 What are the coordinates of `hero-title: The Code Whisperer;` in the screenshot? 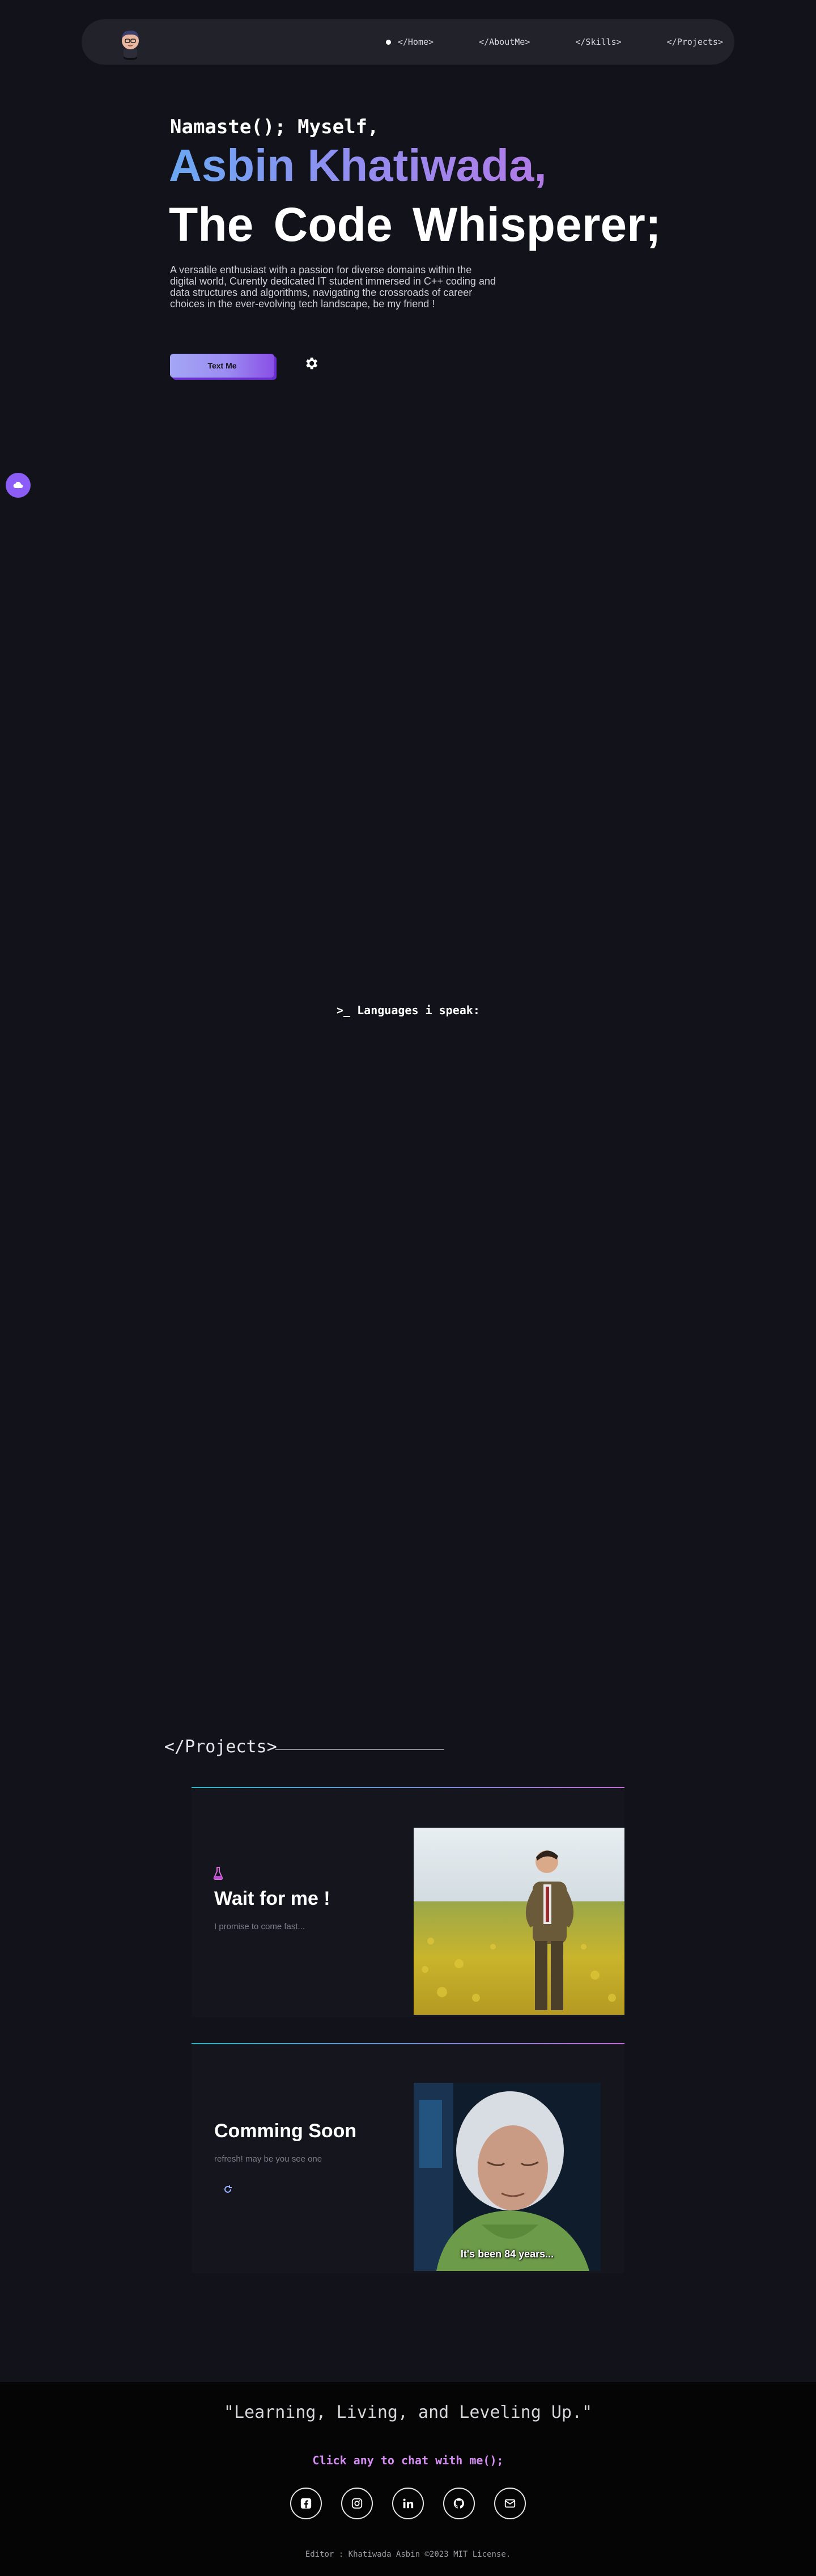 It's located at (415, 224).